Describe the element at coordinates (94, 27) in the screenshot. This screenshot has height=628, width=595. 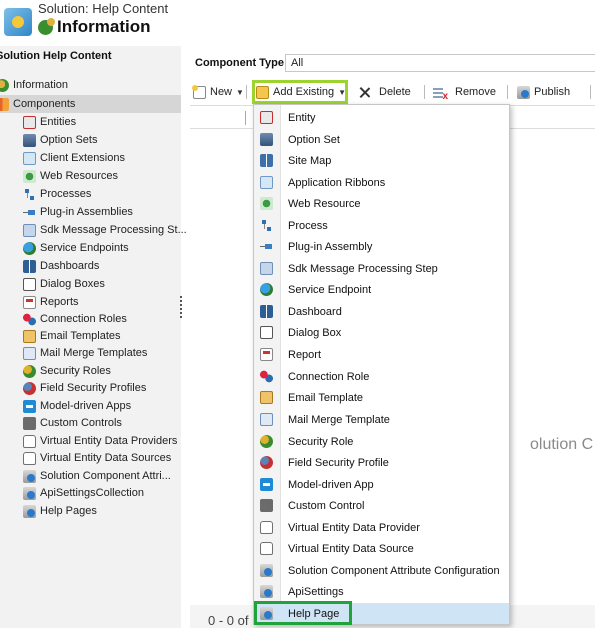
I see `page-title: Information` at that location.